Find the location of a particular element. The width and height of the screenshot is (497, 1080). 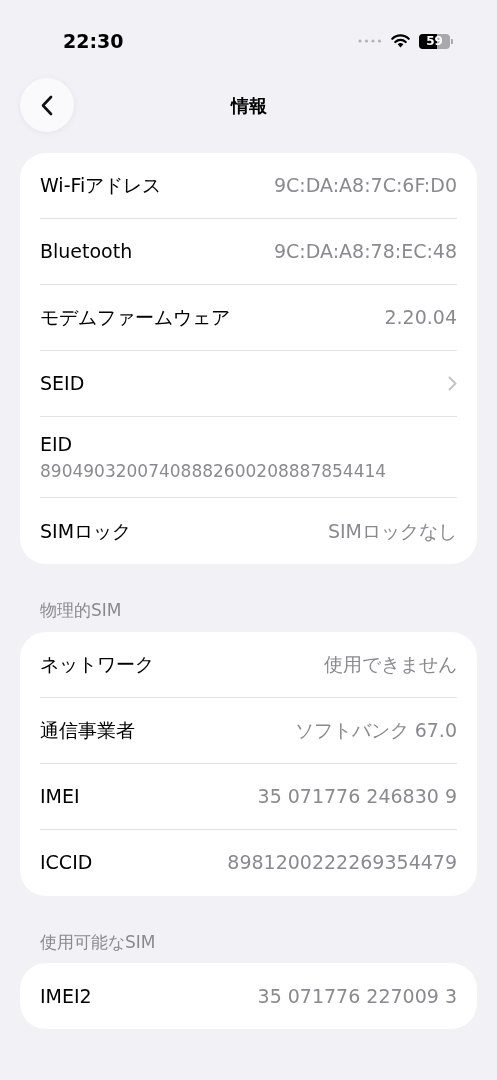

row-label: IMEI is located at coordinates (60, 796).